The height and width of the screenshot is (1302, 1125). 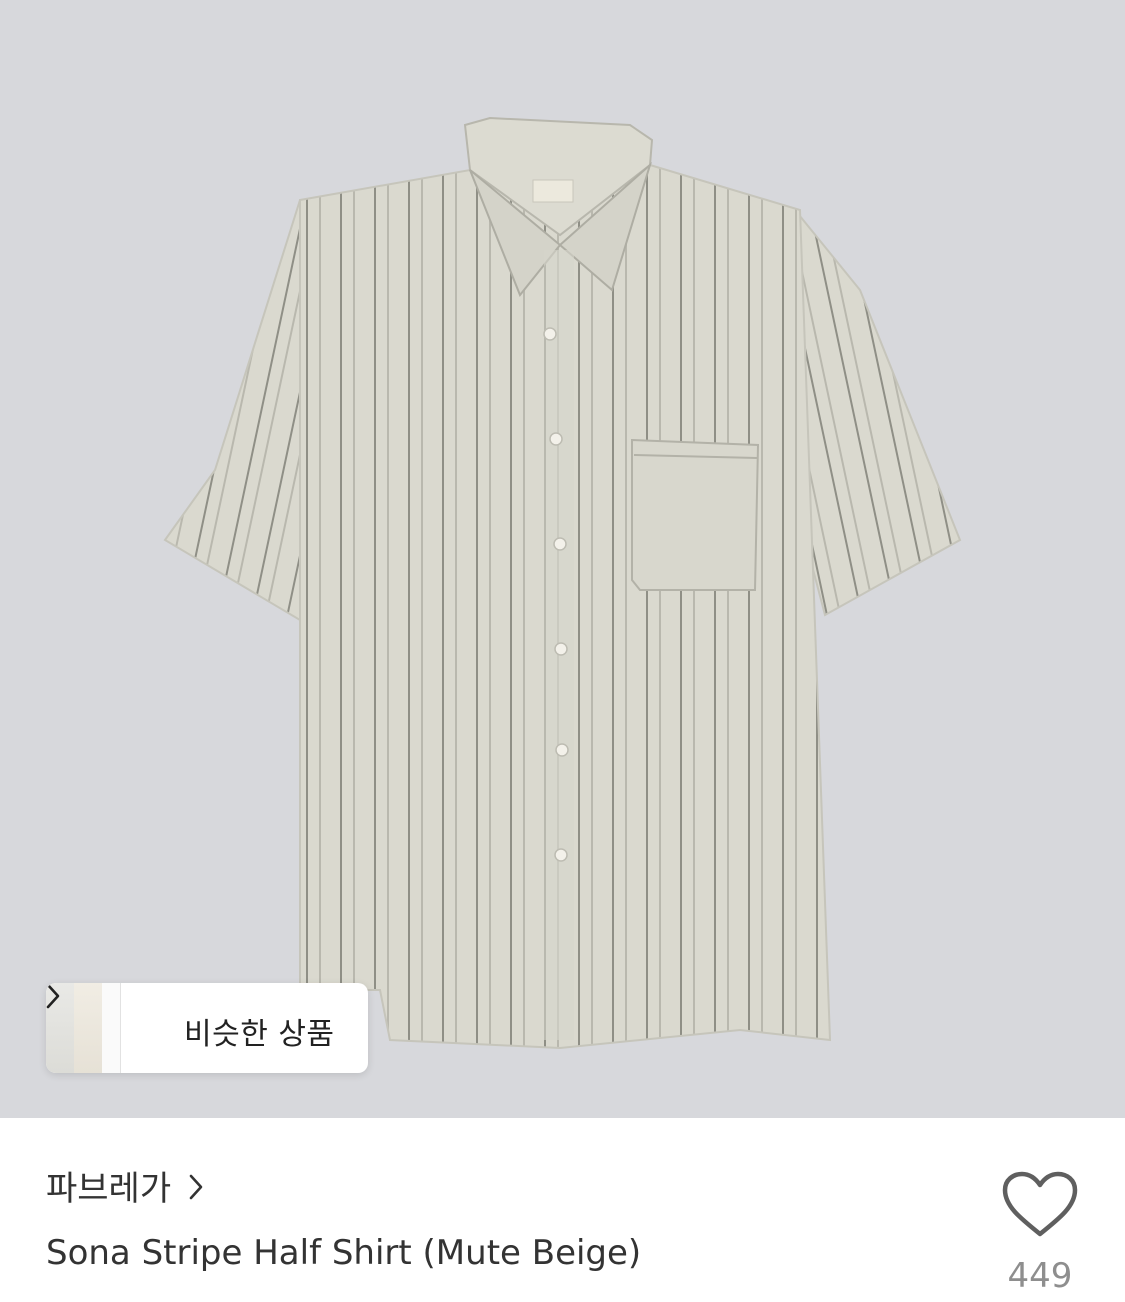 What do you see at coordinates (109, 1188) in the screenshot?
I see `brand-name: 파브레가` at bounding box center [109, 1188].